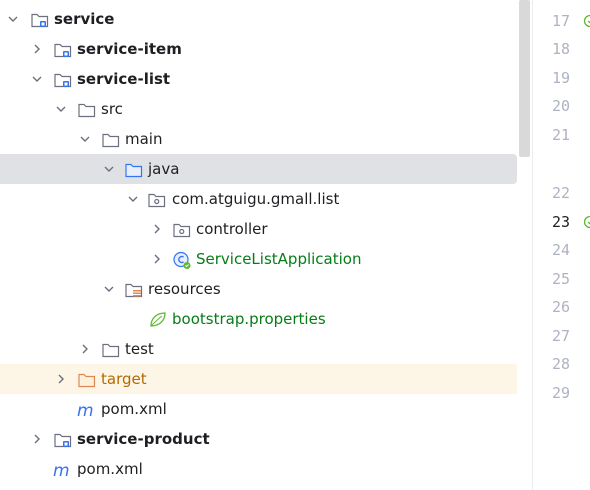 The height and width of the screenshot is (490, 590). Describe the element at coordinates (258, 169) in the screenshot. I see `tree-row-java: java` at that location.